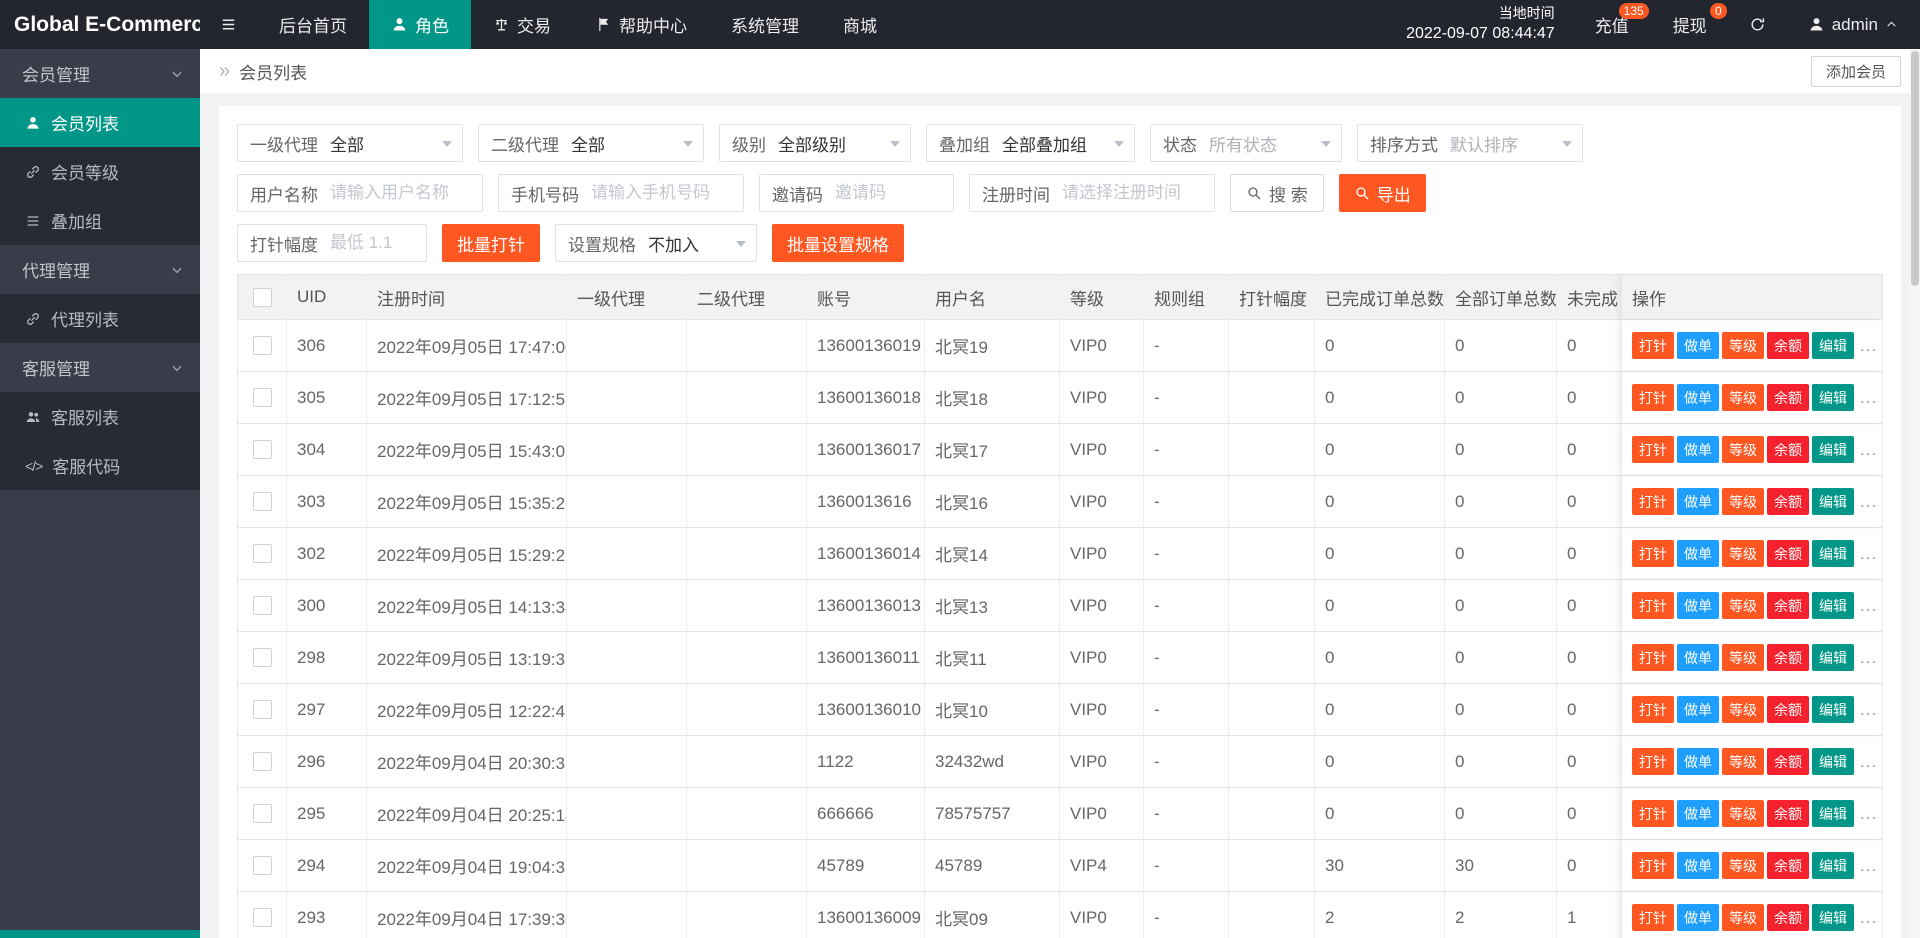 The image size is (1920, 938). Describe the element at coordinates (591, 143) in the screenshot. I see `filter-agent2-select: 二级代理 全部` at that location.